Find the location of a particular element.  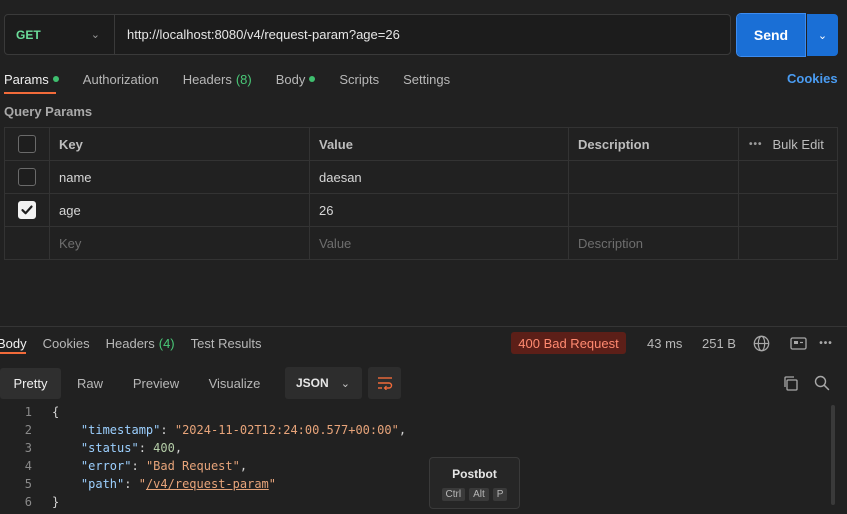

save-response-icon is located at coordinates (798, 343).